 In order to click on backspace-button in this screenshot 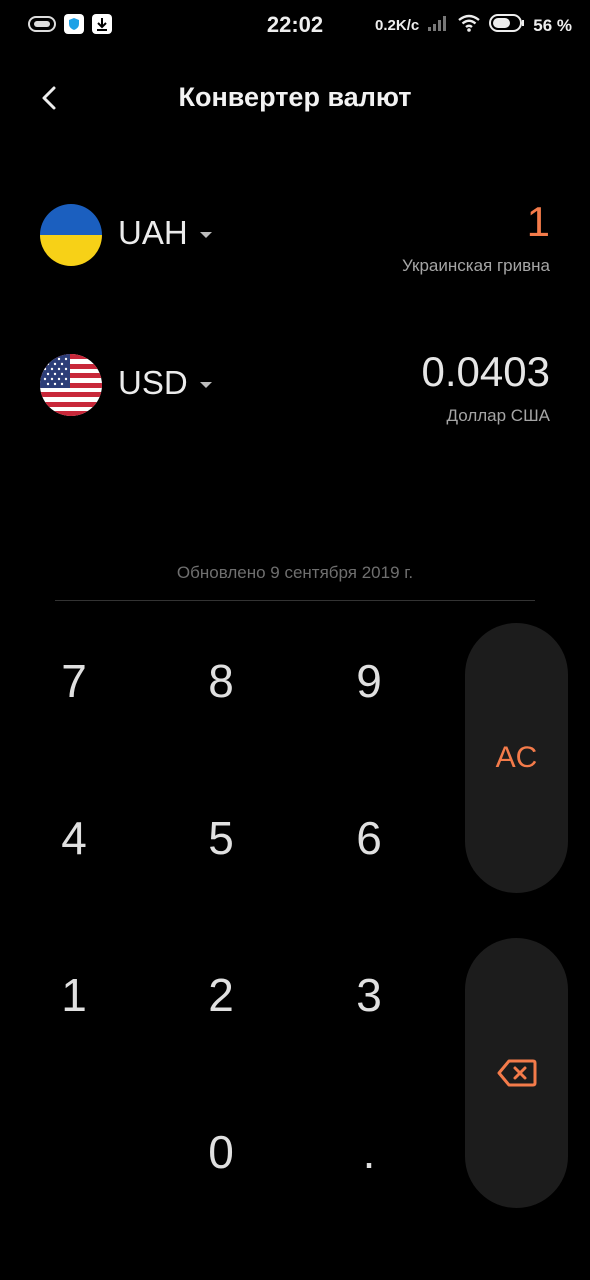, I will do `click(516, 1073)`.